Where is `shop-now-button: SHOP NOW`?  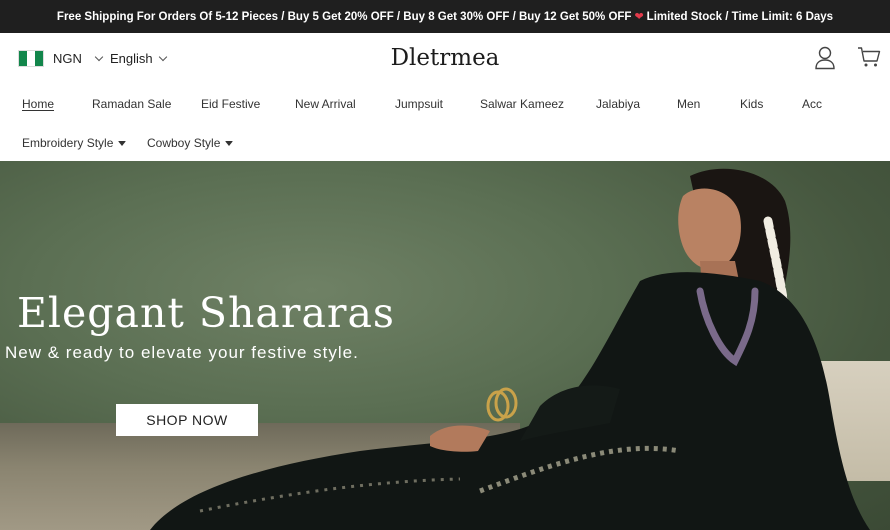
shop-now-button: SHOP NOW is located at coordinates (187, 420).